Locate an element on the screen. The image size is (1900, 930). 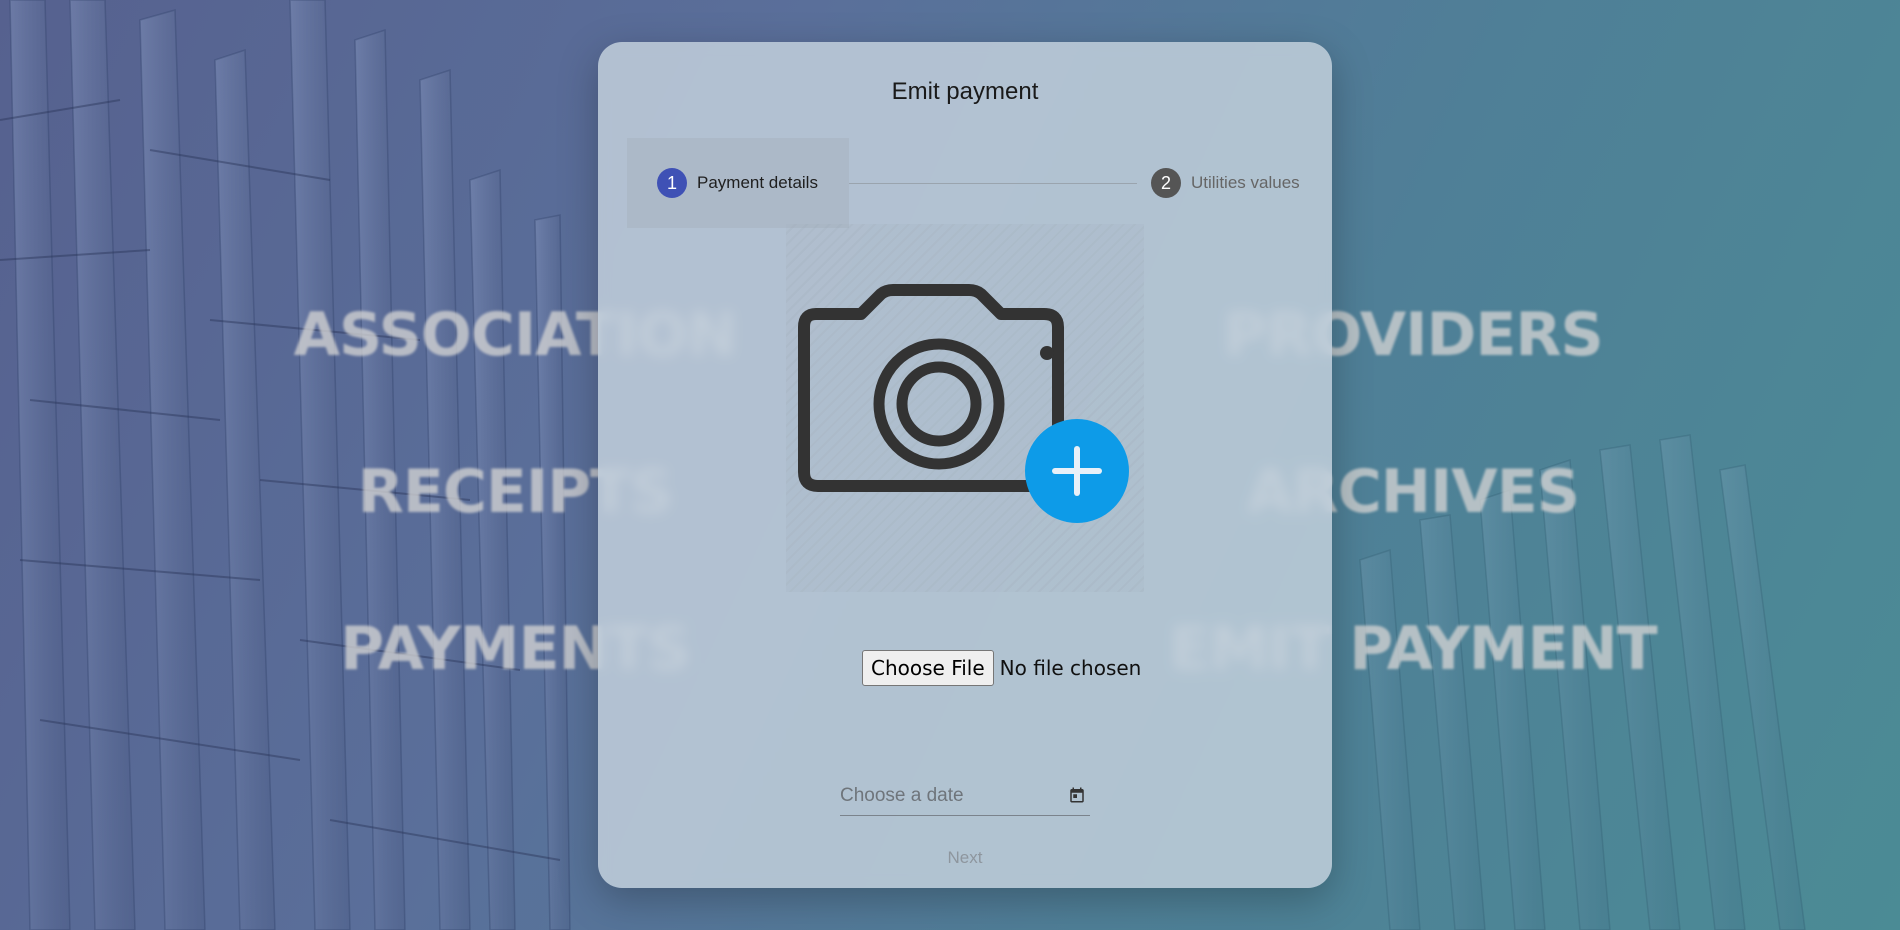
step-payment-details: 1 Payment details is located at coordinates (738, 183).